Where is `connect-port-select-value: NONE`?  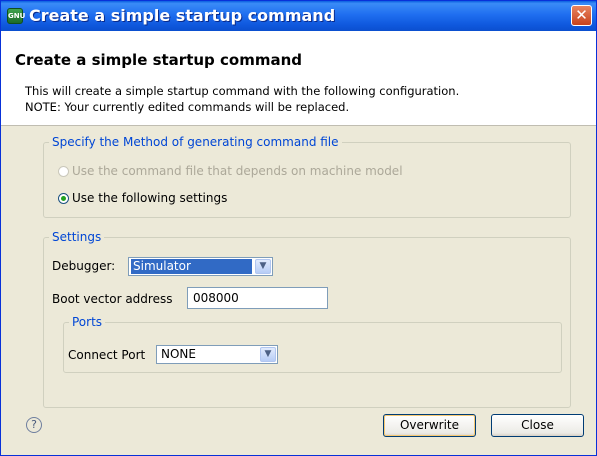
connect-port-select-value: NONE is located at coordinates (178, 354).